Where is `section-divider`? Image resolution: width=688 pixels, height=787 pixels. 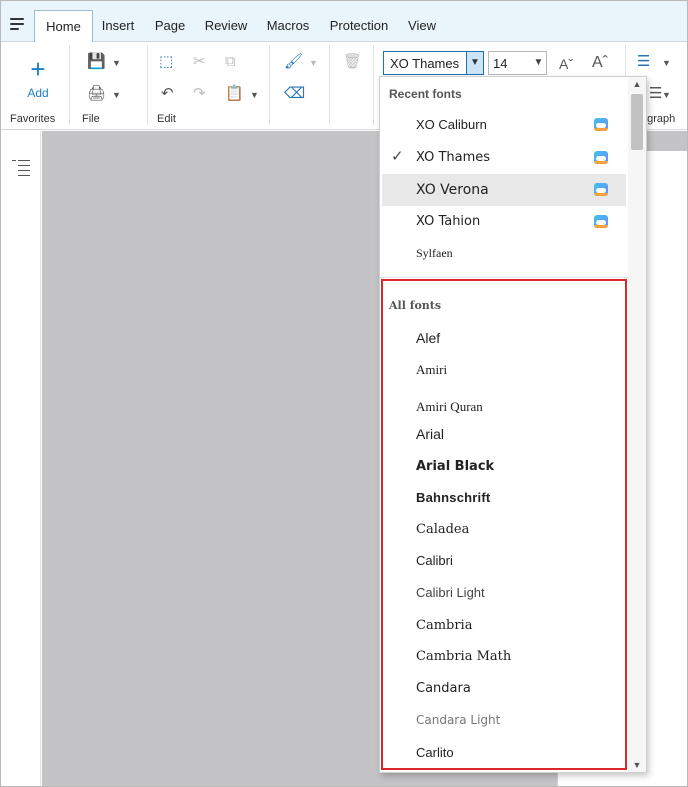 section-divider is located at coordinates (513, 277).